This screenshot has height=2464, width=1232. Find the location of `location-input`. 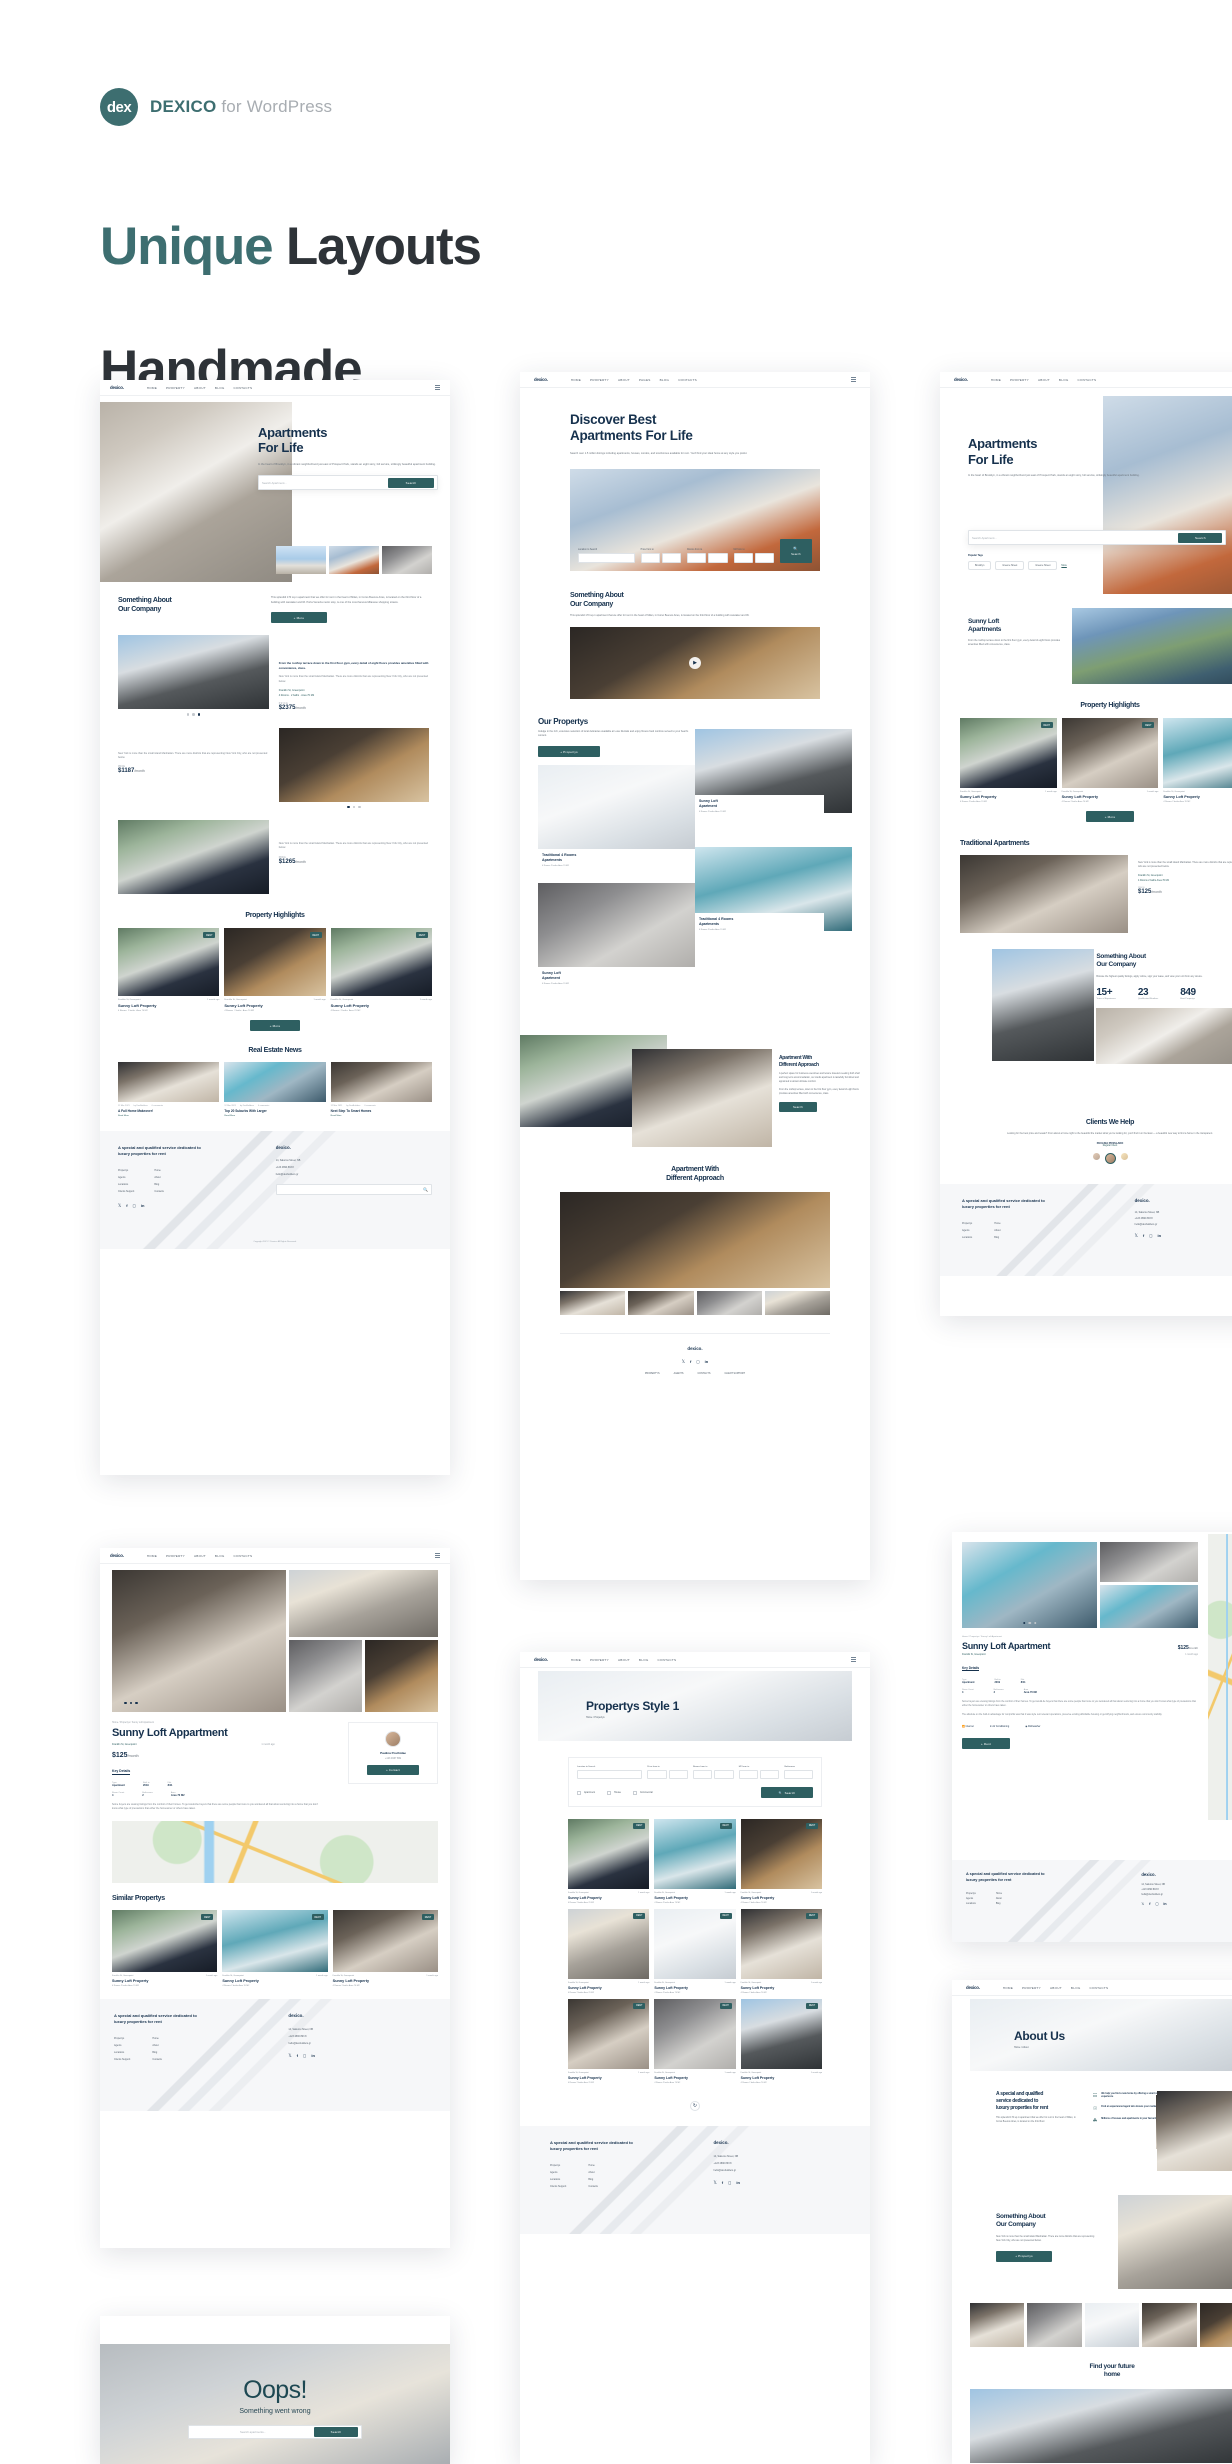

location-input is located at coordinates (606, 558).